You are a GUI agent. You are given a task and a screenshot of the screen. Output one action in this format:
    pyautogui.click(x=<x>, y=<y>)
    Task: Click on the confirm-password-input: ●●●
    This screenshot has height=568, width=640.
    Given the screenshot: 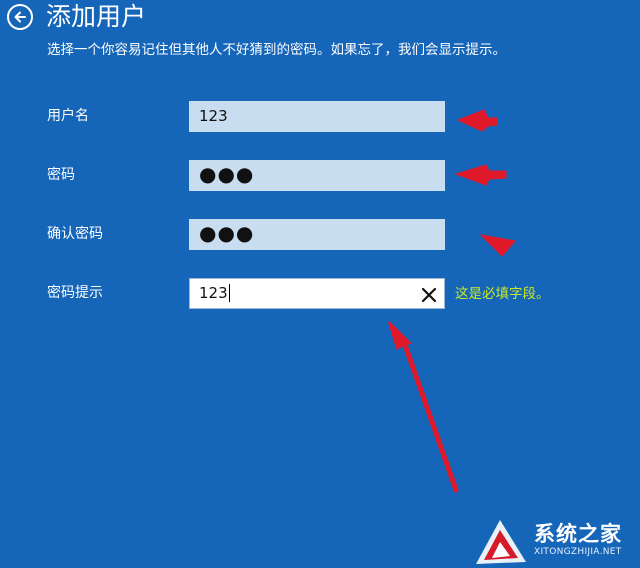 What is the action you would take?
    pyautogui.click(x=317, y=234)
    